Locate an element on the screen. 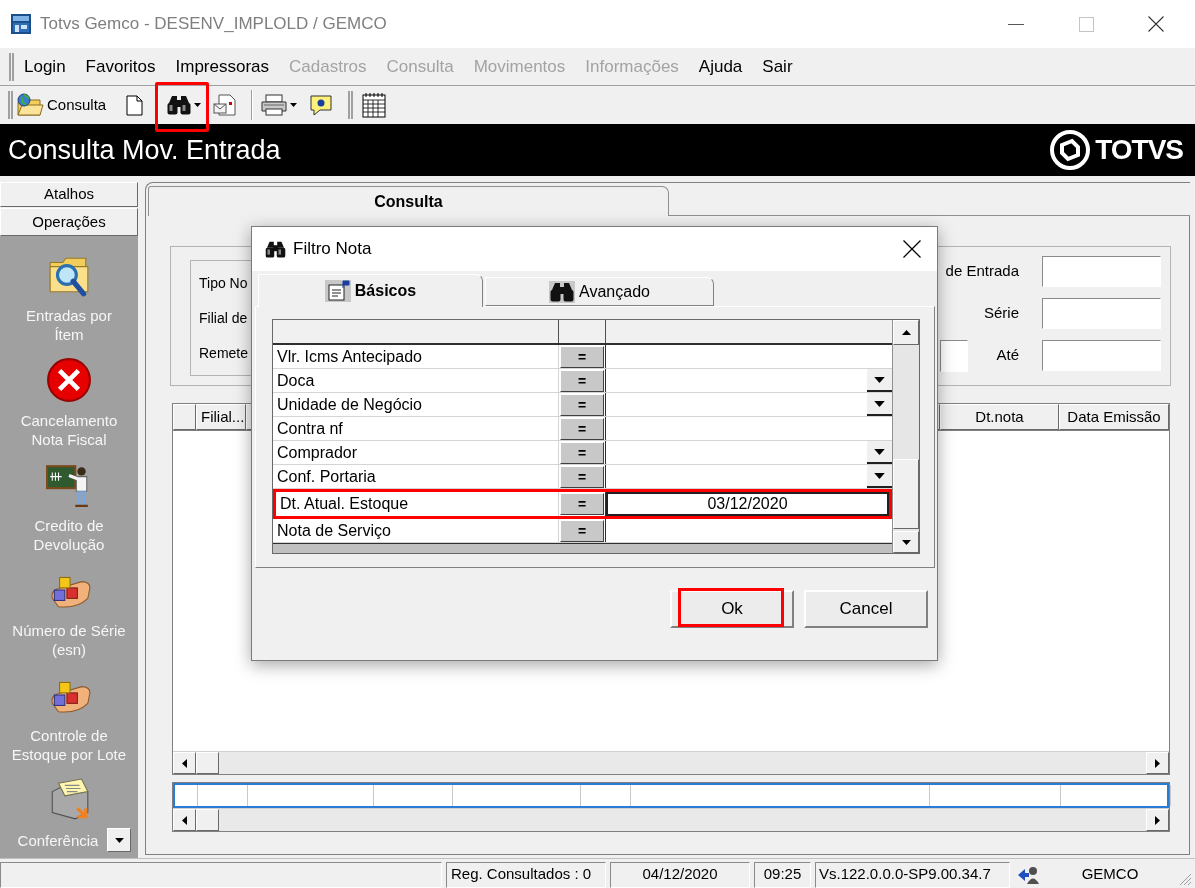 Image resolution: width=1195 pixels, height=888 pixels. dialog-title: Filtro Nota is located at coordinates (332, 249).